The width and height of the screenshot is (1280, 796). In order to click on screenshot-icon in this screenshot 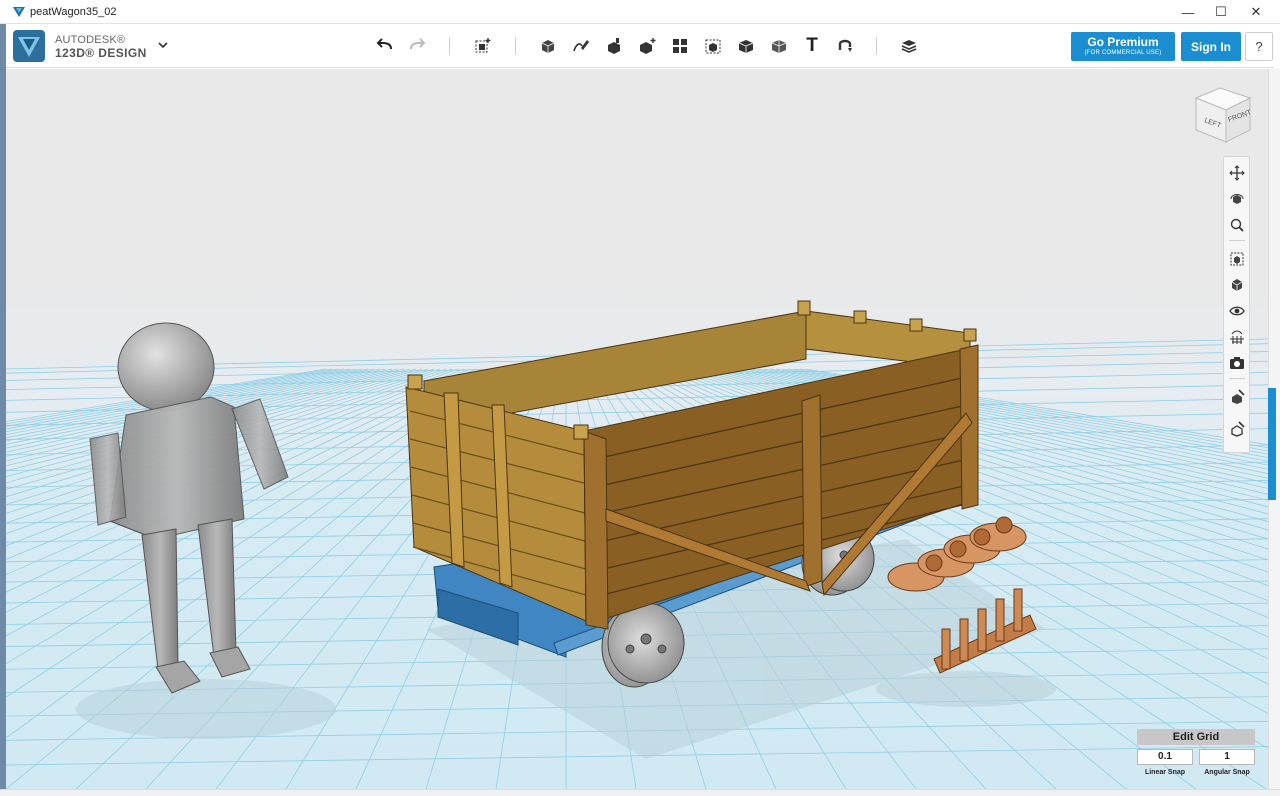, I will do `click(1237, 363)`.